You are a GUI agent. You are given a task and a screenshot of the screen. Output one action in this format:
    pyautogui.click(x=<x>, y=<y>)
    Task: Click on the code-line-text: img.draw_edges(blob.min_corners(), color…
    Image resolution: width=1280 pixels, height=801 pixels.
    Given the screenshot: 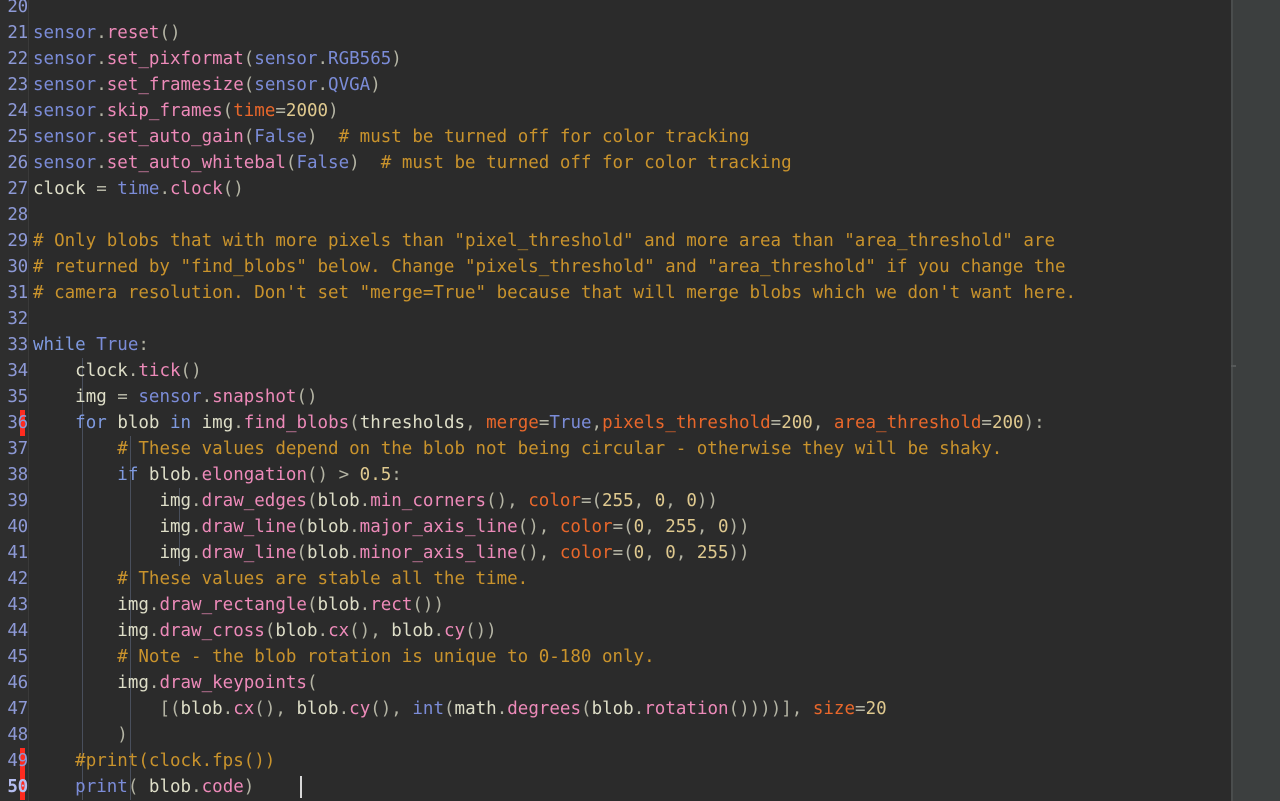 What is the action you would take?
    pyautogui.click(x=375, y=501)
    